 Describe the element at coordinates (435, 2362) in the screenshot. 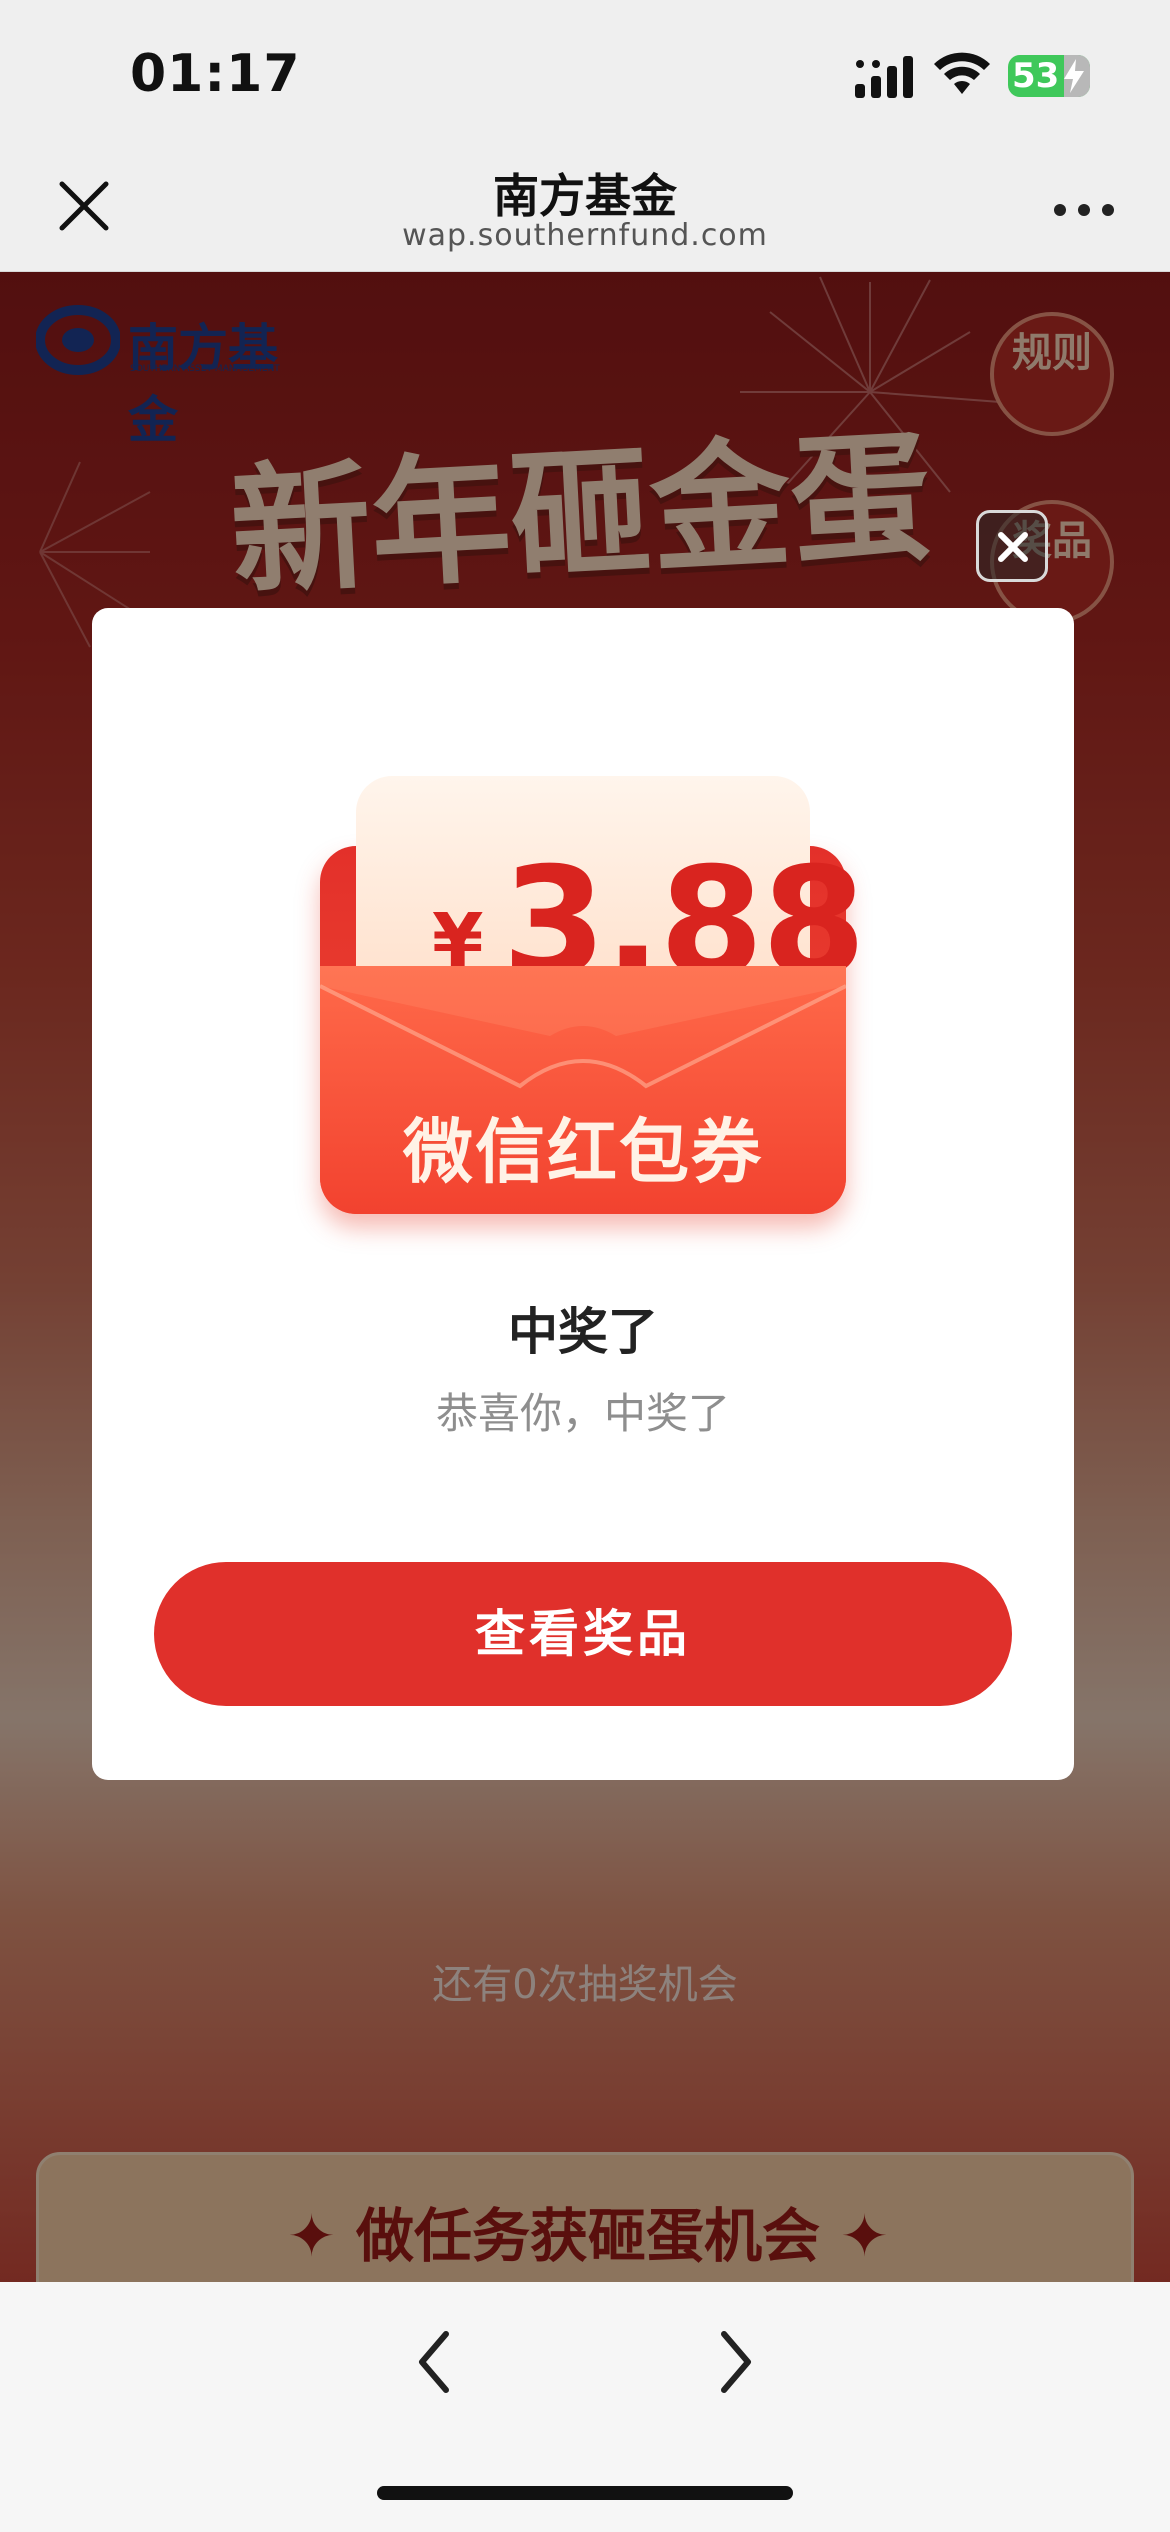

I see `back-arrow-icon` at that location.